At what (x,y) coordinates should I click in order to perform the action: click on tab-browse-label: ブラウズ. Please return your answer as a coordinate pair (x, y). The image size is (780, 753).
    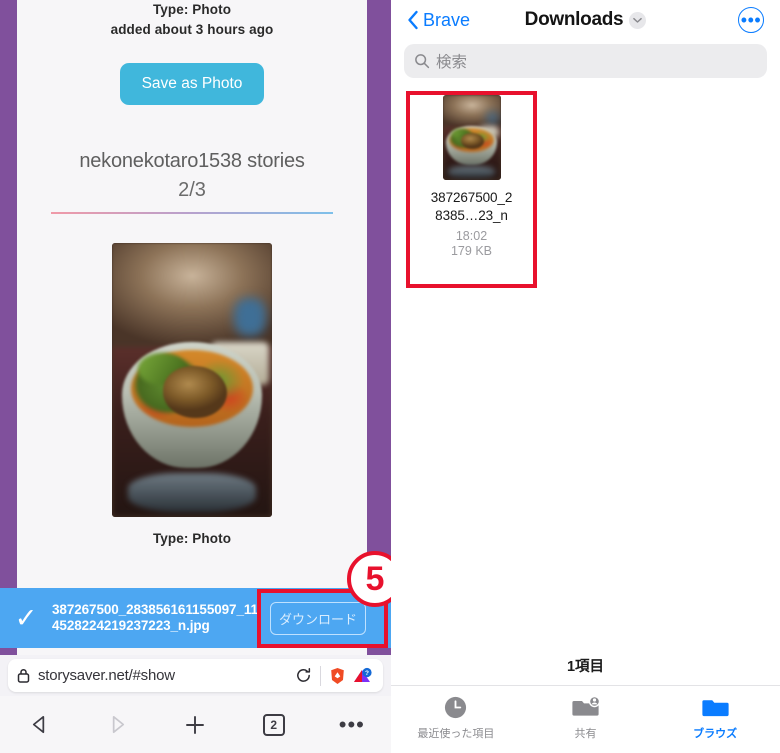
    Looking at the image, I should click on (715, 734).